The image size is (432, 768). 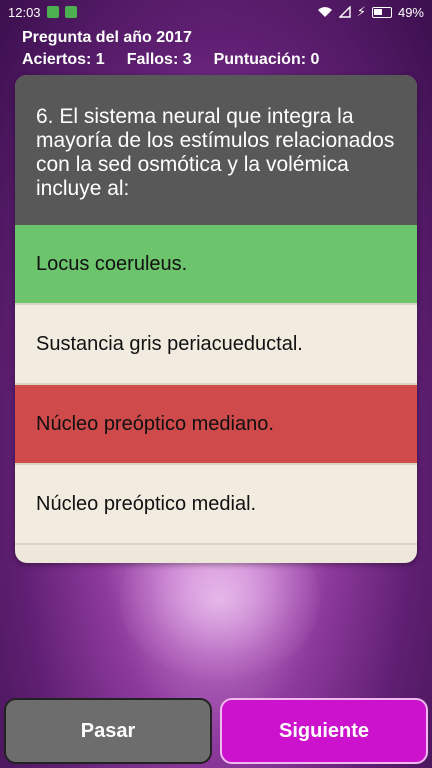 I want to click on option-label: Núcleo preóptico medial., so click(x=146, y=503).